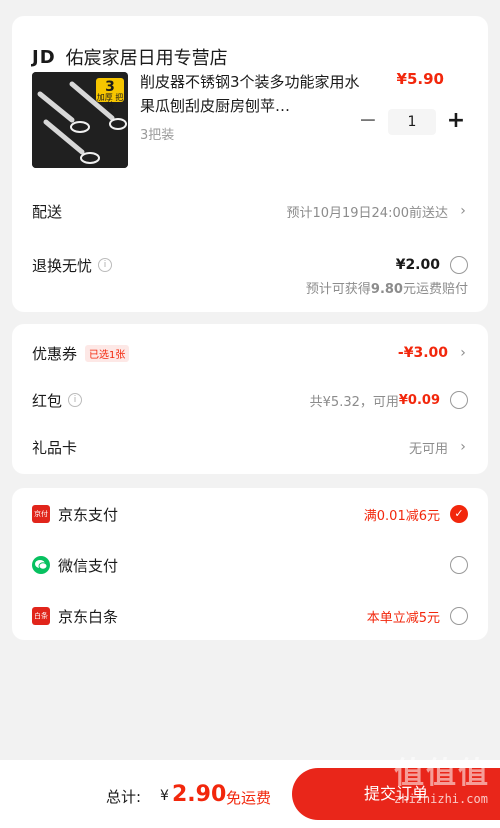  Describe the element at coordinates (250, 353) in the screenshot. I see `coupon-row: 优惠券 已选1张 -¥3.00 ›` at that location.